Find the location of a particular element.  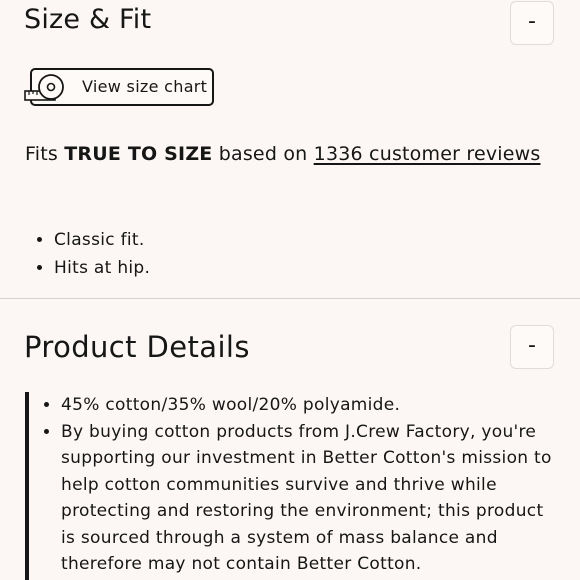

customer-reviews-link: 1336 customer reviews is located at coordinates (427, 154).